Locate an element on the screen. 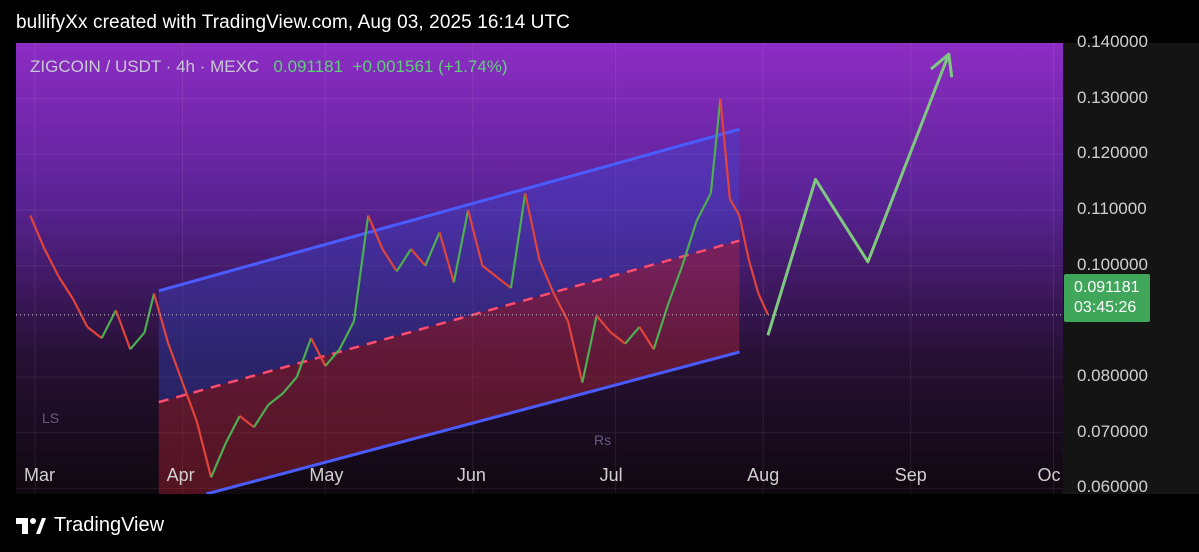 The height and width of the screenshot is (552, 1199). footer: TradingView is located at coordinates (90, 525).